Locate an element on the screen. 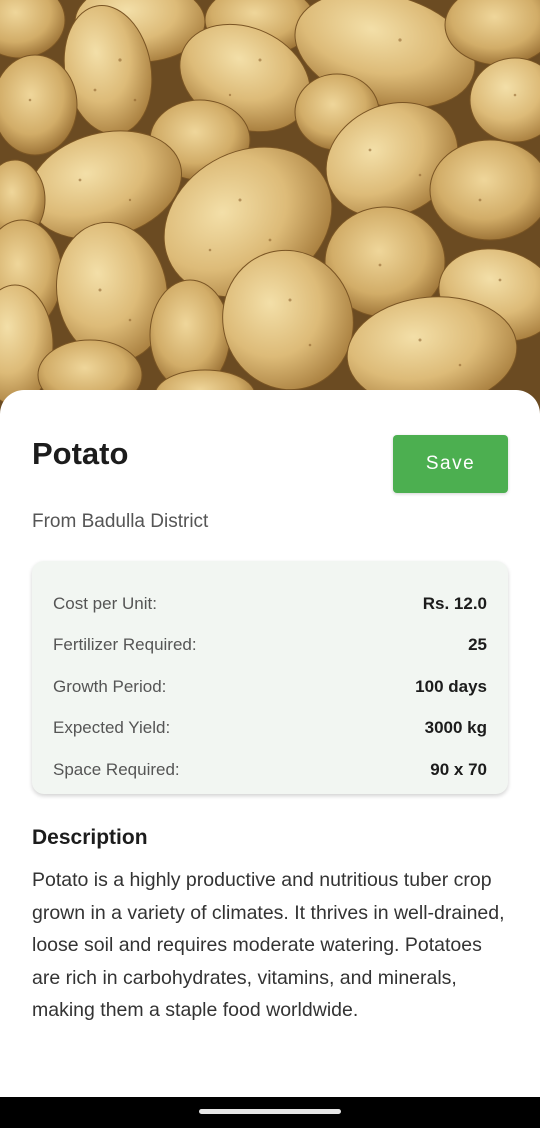 Image resolution: width=540 pixels, height=1128 pixels. crop-title: Potato is located at coordinates (80, 453).